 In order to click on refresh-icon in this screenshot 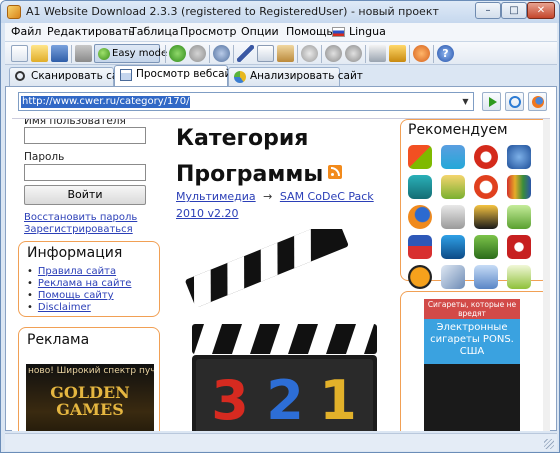, I will do `click(221, 53)`.